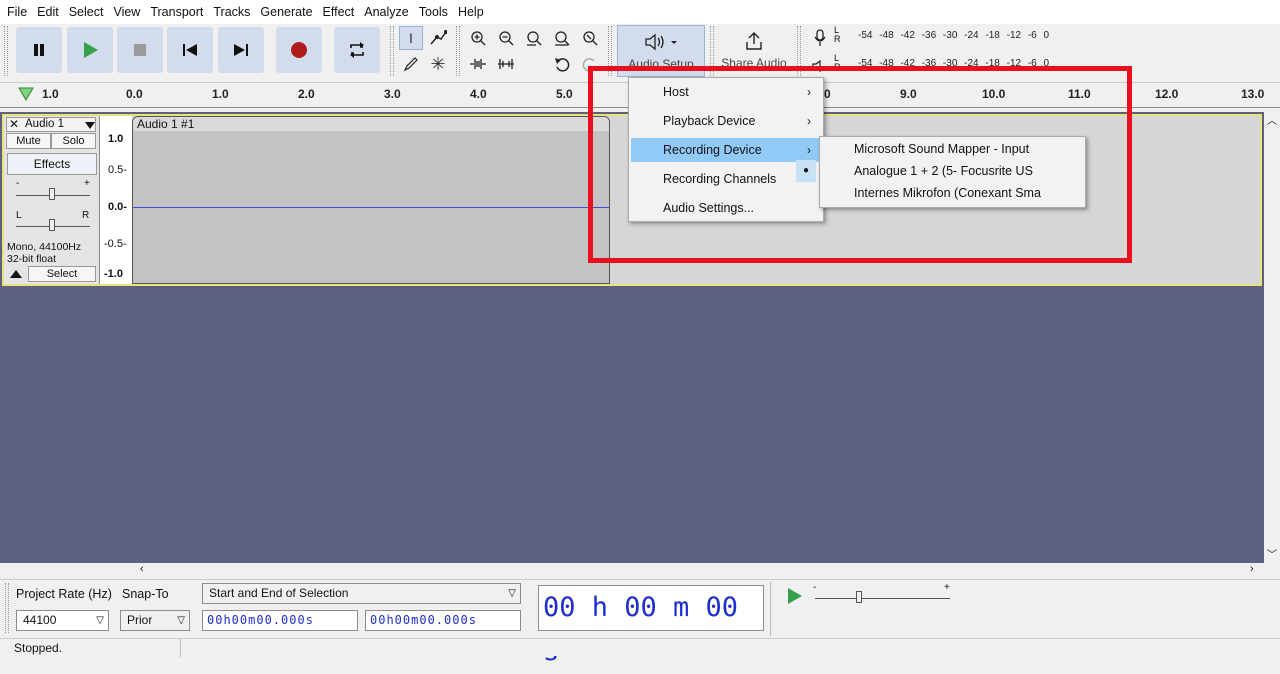 This screenshot has width=1280, height=674. What do you see at coordinates (28, 141) in the screenshot?
I see `mute-button: Mute` at bounding box center [28, 141].